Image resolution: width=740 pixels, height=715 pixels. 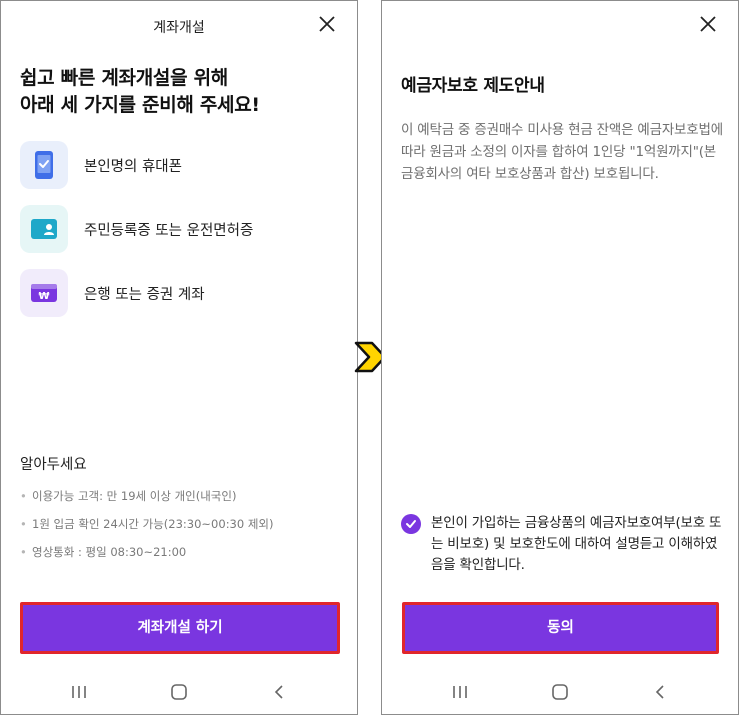 I want to click on bank-account-icon: ₩, so click(x=44, y=293).